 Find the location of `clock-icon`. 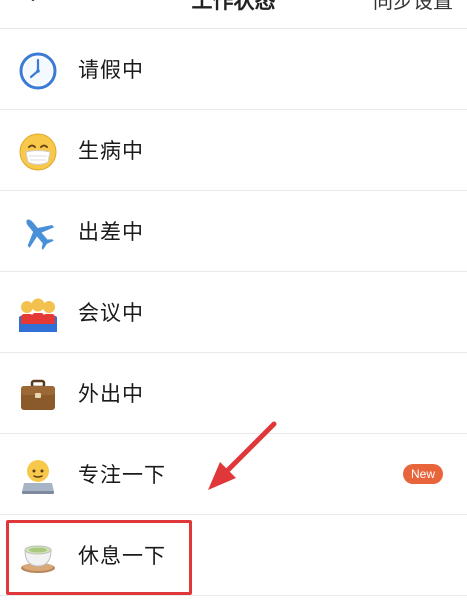

clock-icon is located at coordinates (38, 71).